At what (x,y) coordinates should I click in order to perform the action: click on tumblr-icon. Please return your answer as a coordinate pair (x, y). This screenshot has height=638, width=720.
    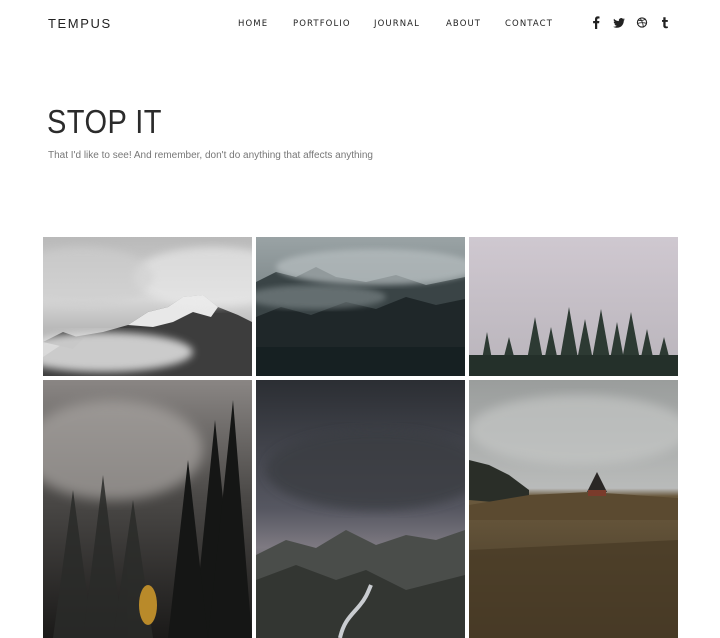
    Looking at the image, I should click on (665, 23).